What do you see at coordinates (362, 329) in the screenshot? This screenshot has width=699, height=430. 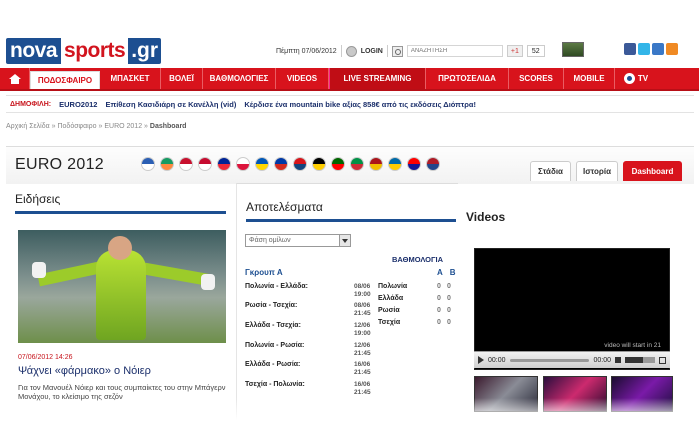 I see `match-datetime: 12/06 19:00` at bounding box center [362, 329].